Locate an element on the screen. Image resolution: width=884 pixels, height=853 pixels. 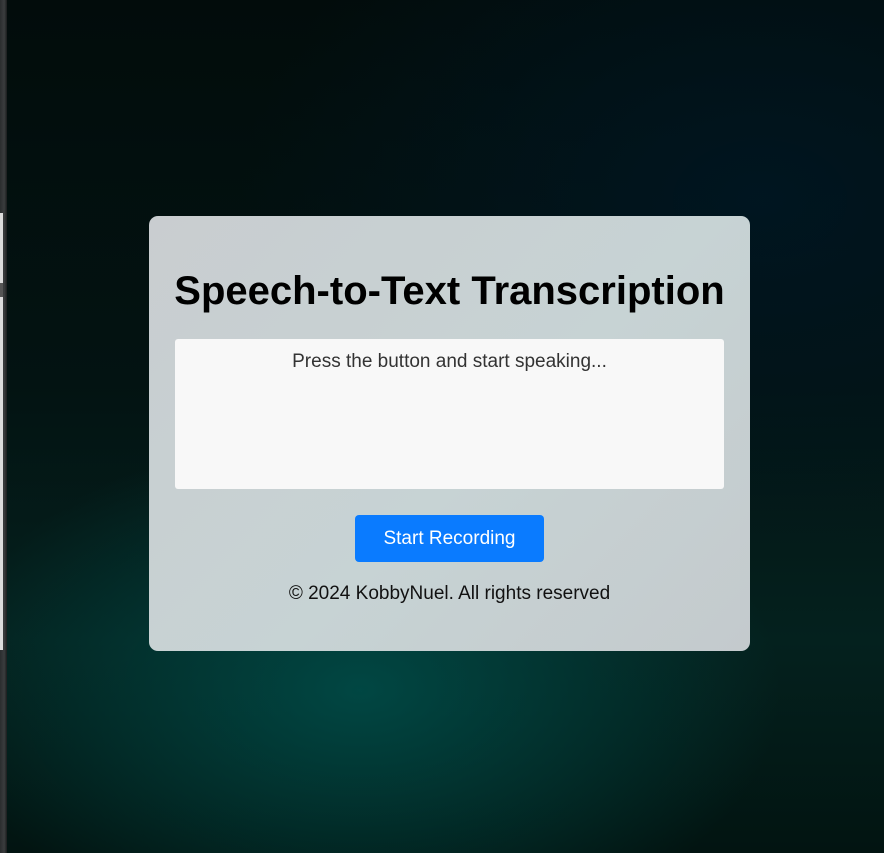
start-recording-button: Start Recording is located at coordinates (449, 538).